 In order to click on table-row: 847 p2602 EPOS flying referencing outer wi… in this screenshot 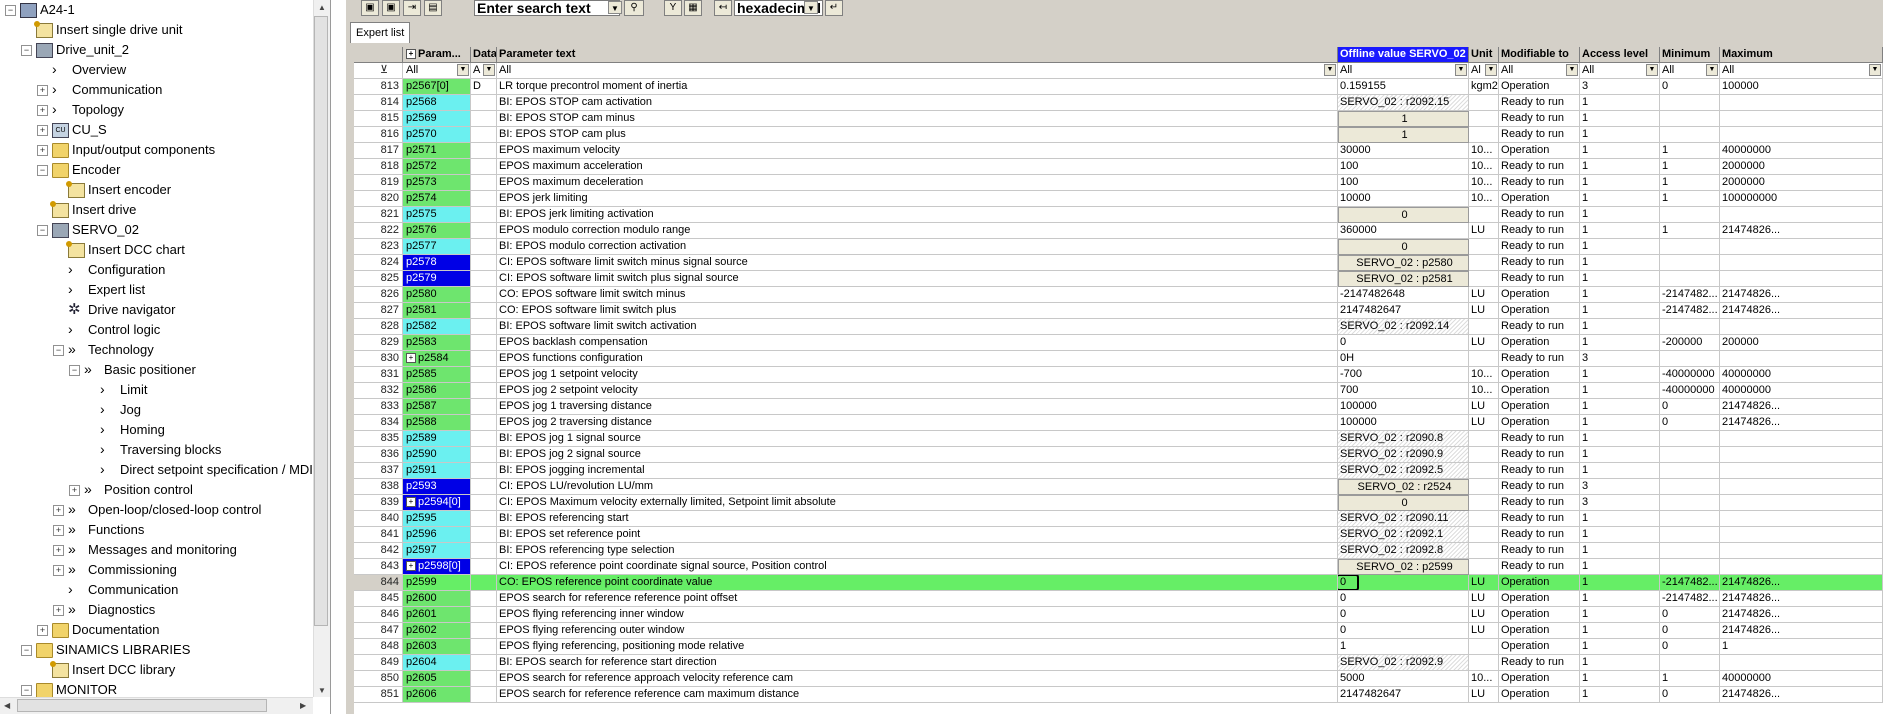, I will do `click(1118, 631)`.